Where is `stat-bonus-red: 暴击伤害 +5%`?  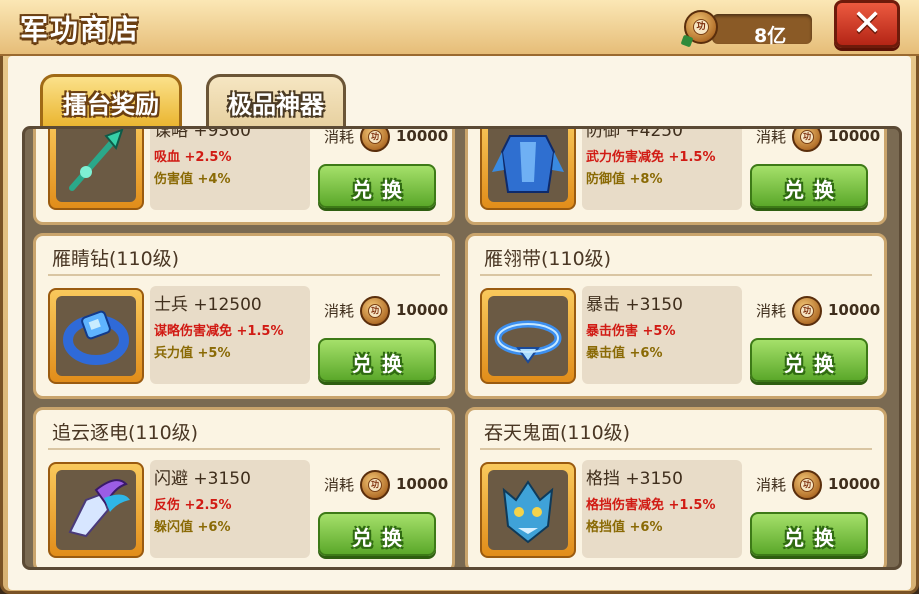 stat-bonus-red: 暴击伤害 +5% is located at coordinates (631, 331).